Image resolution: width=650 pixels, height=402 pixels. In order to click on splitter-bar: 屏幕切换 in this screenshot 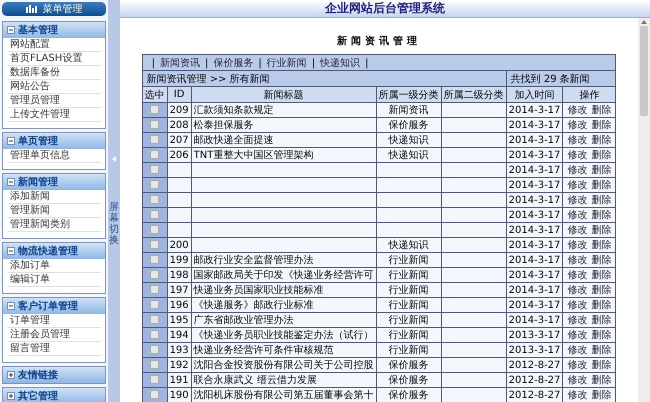, I will do `click(114, 201)`.